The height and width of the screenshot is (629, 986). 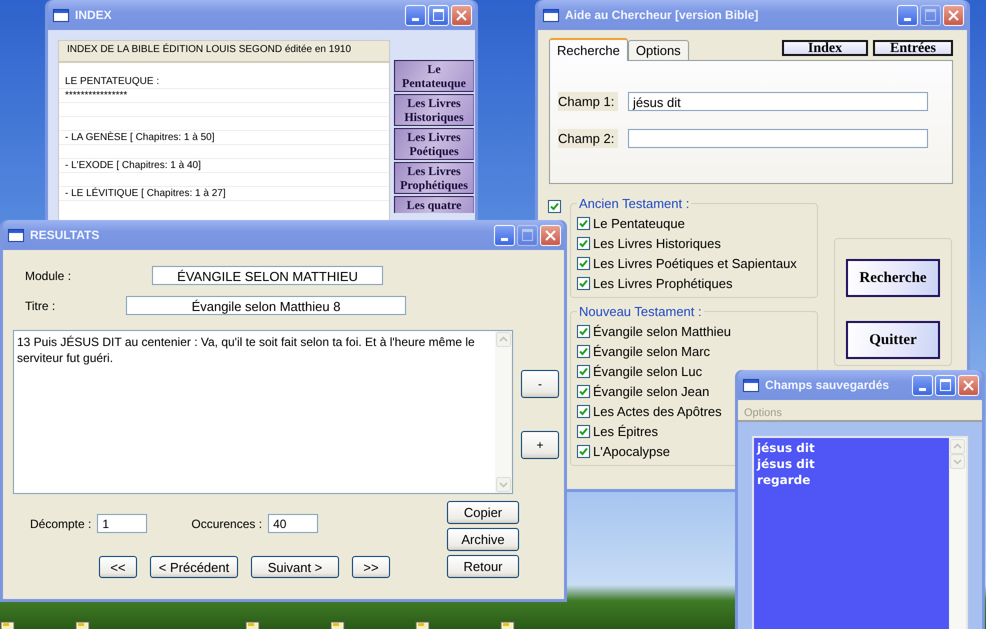 What do you see at coordinates (118, 567) in the screenshot?
I see `nav-button: <<` at bounding box center [118, 567].